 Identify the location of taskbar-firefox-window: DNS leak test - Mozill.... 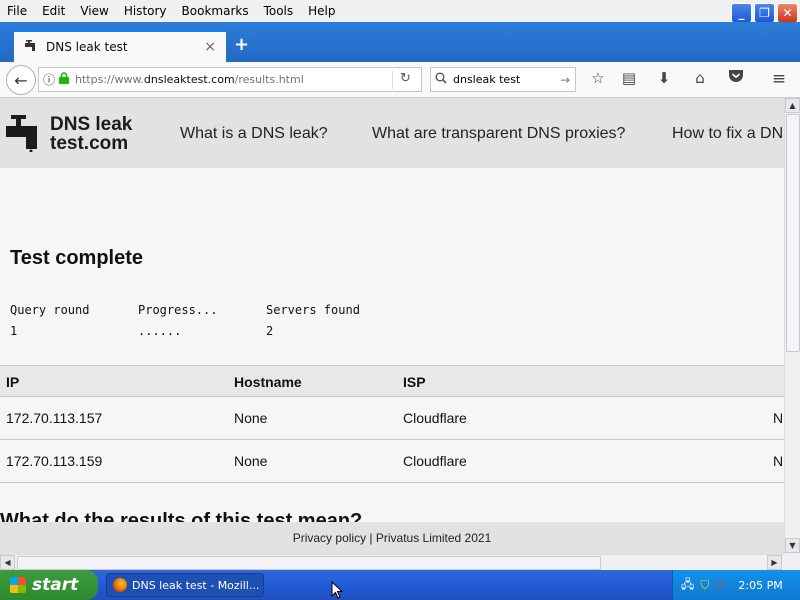
(185, 585).